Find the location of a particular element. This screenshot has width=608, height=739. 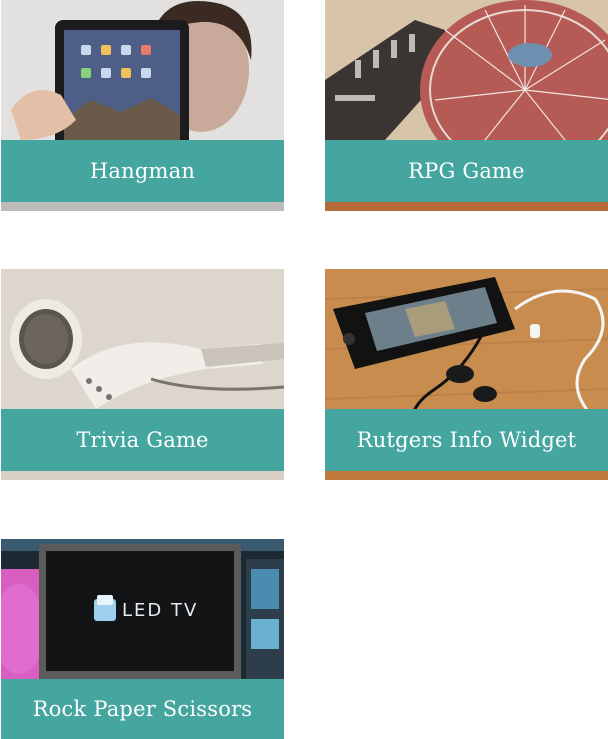

tile-rpg-game: RPG Game is located at coordinates (466, 105).